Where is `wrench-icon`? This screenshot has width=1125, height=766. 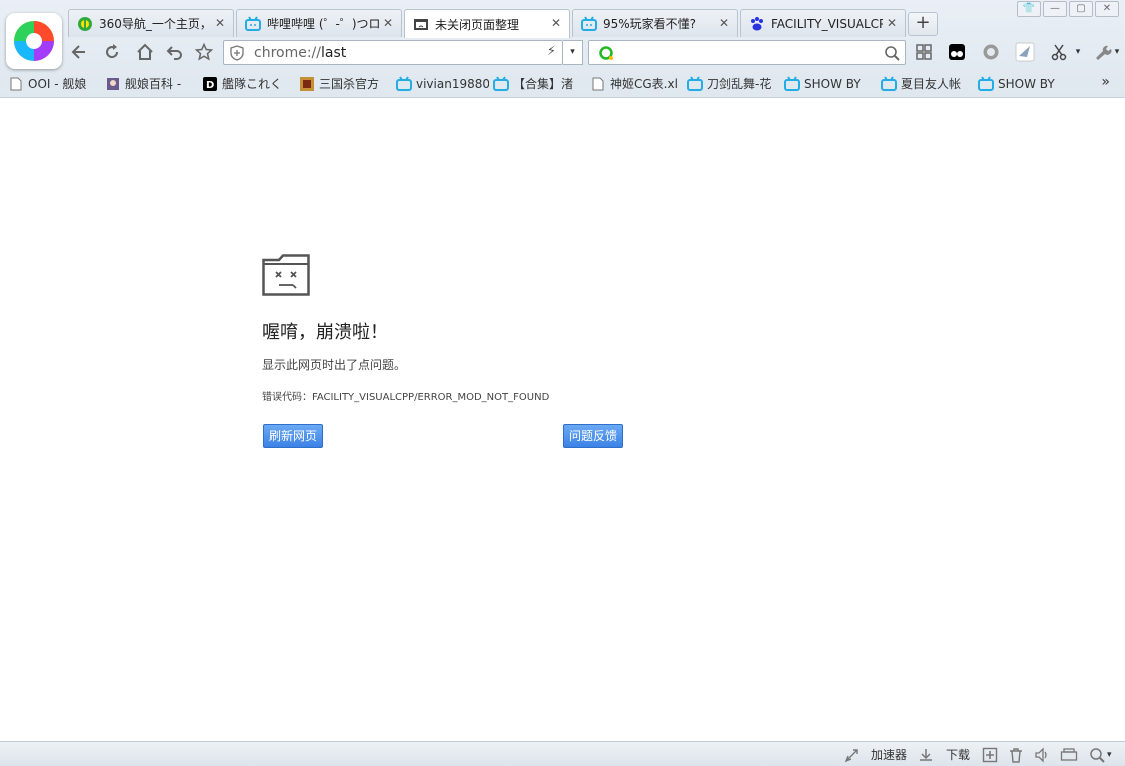 wrench-icon is located at coordinates (1104, 52).